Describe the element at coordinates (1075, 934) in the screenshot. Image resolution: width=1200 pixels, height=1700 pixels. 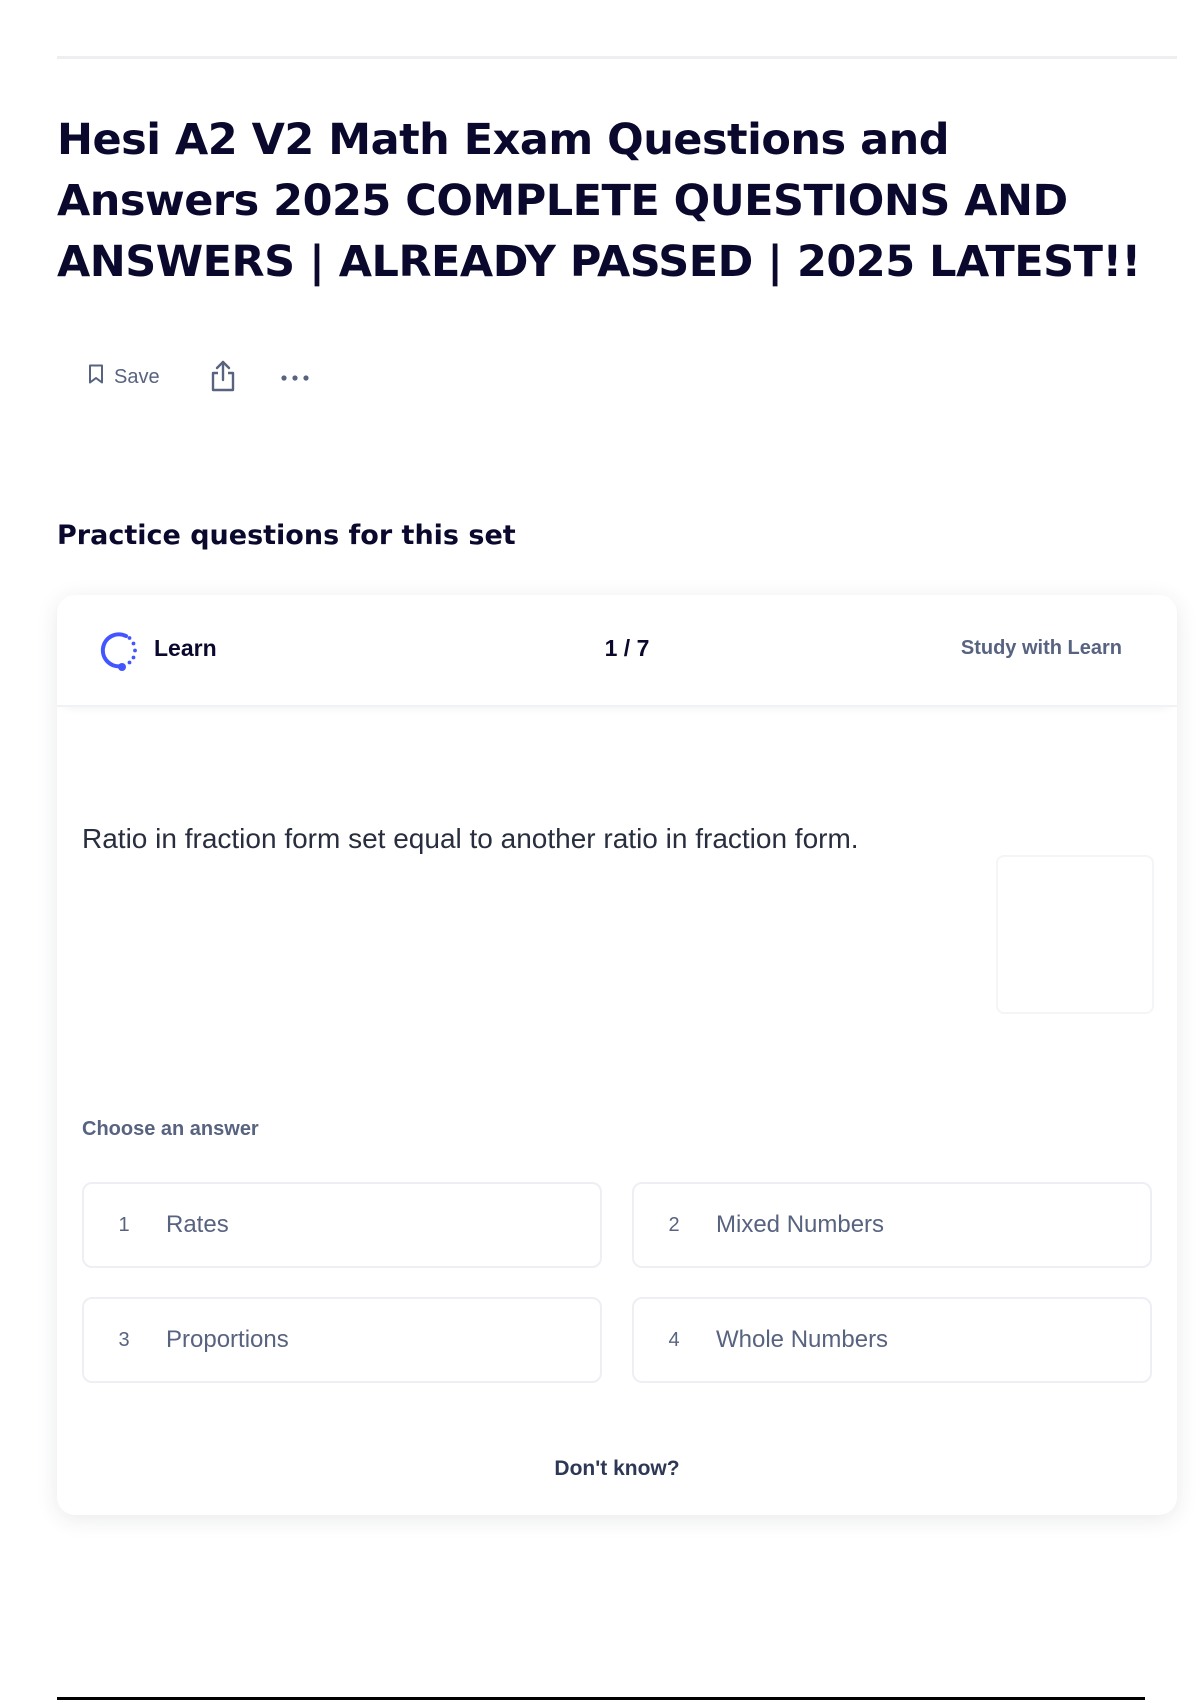
I see `question-image-placeholder` at that location.